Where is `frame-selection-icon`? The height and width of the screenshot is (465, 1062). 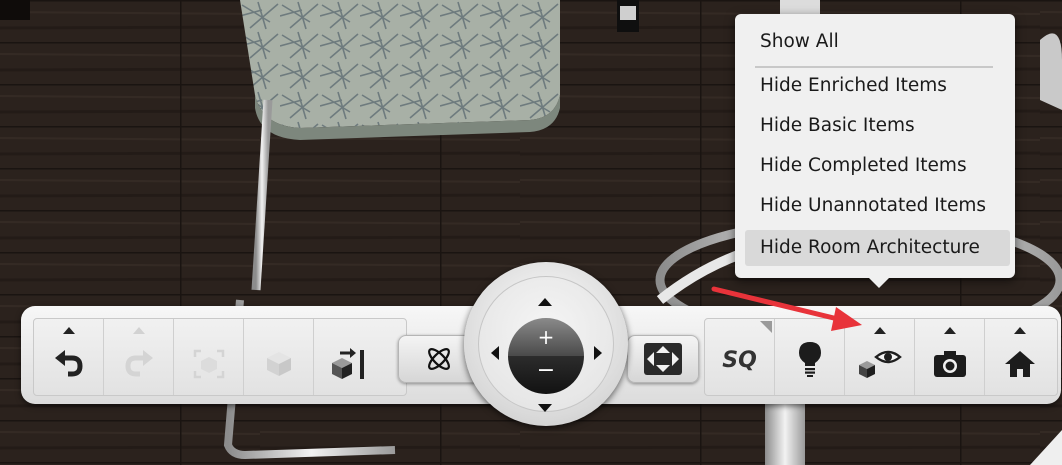 frame-selection-icon is located at coordinates (208, 364).